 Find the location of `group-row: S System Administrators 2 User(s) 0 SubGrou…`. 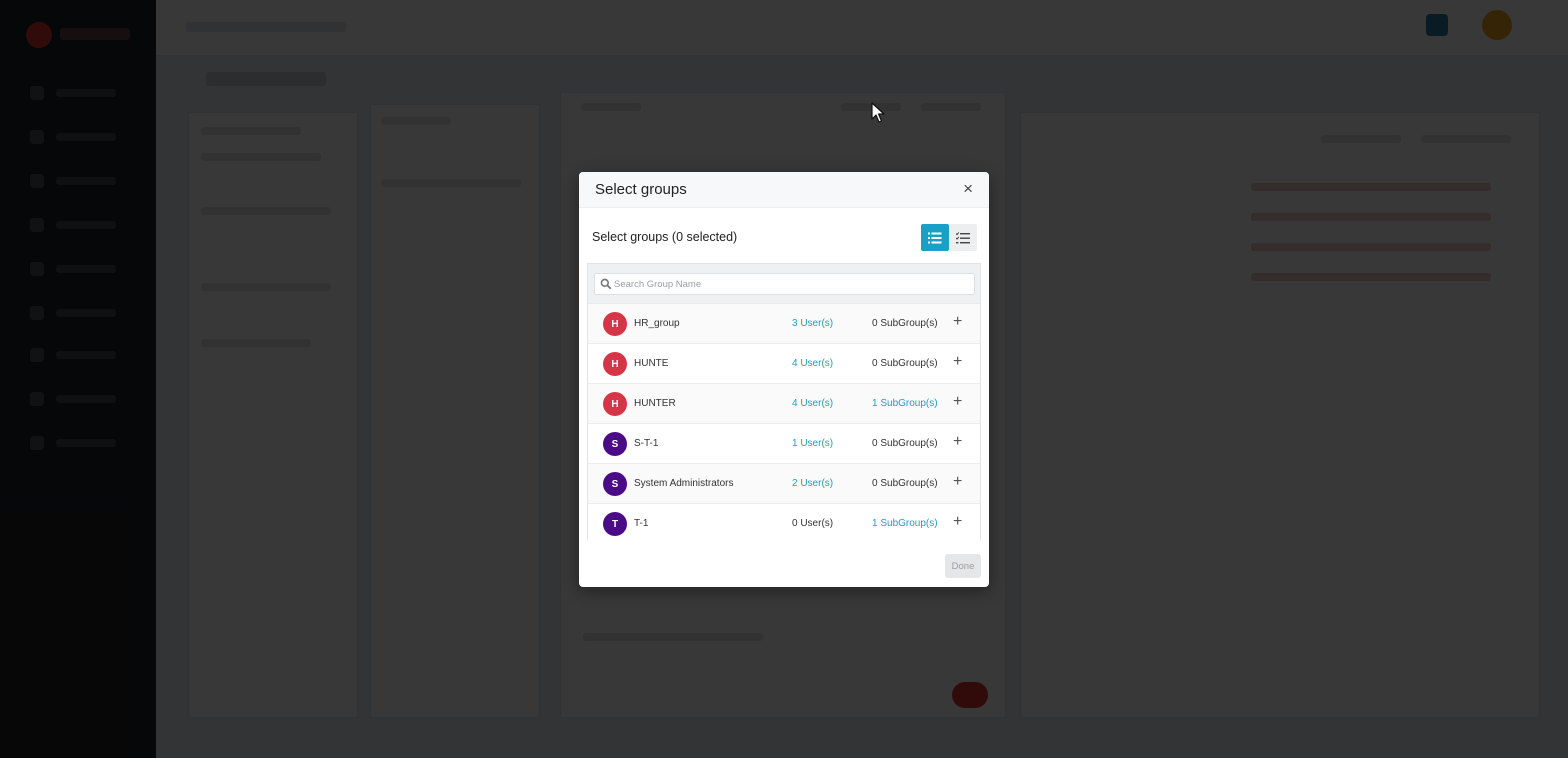

group-row: S System Administrators 2 User(s) 0 SubGrou… is located at coordinates (784, 483).